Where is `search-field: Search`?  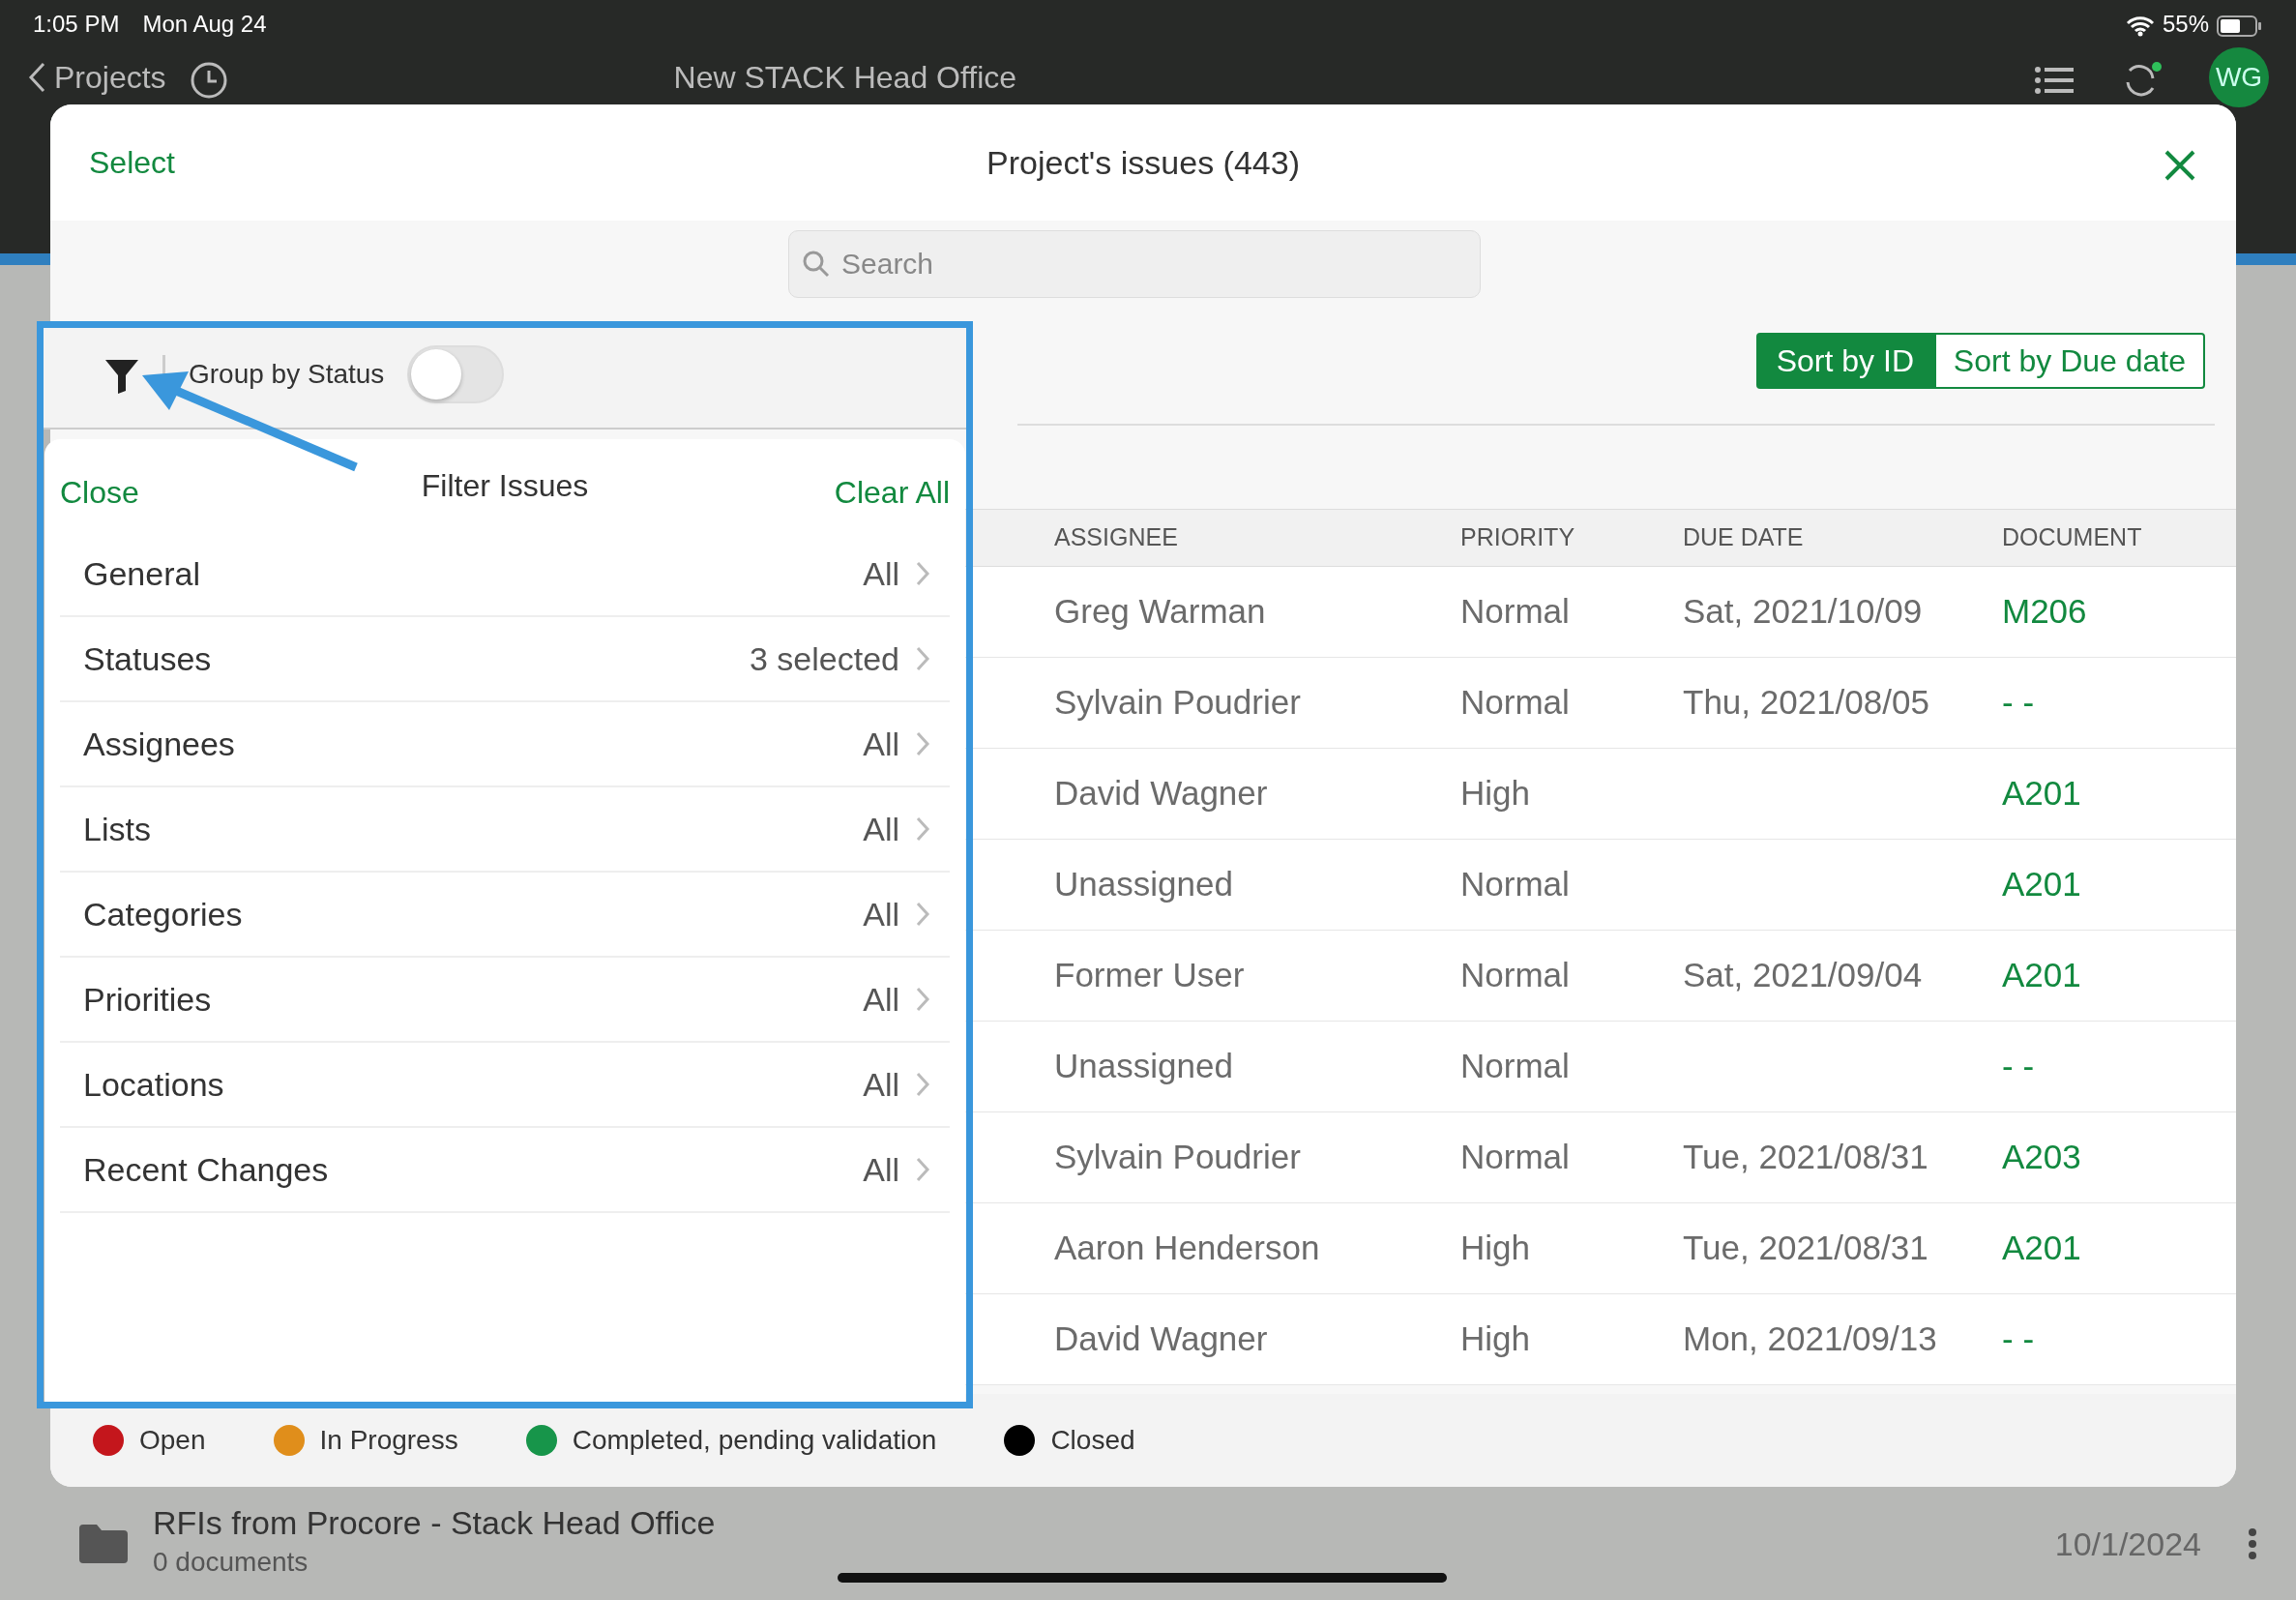
search-field: Search is located at coordinates (1134, 264).